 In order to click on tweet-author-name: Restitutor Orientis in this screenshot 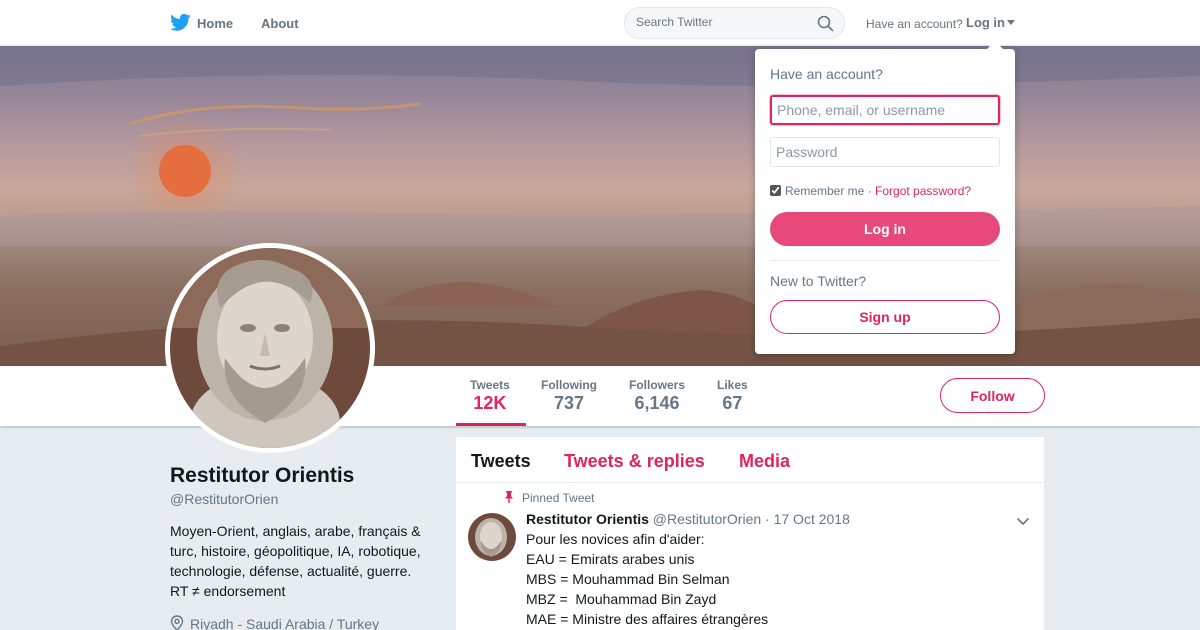, I will do `click(587, 519)`.